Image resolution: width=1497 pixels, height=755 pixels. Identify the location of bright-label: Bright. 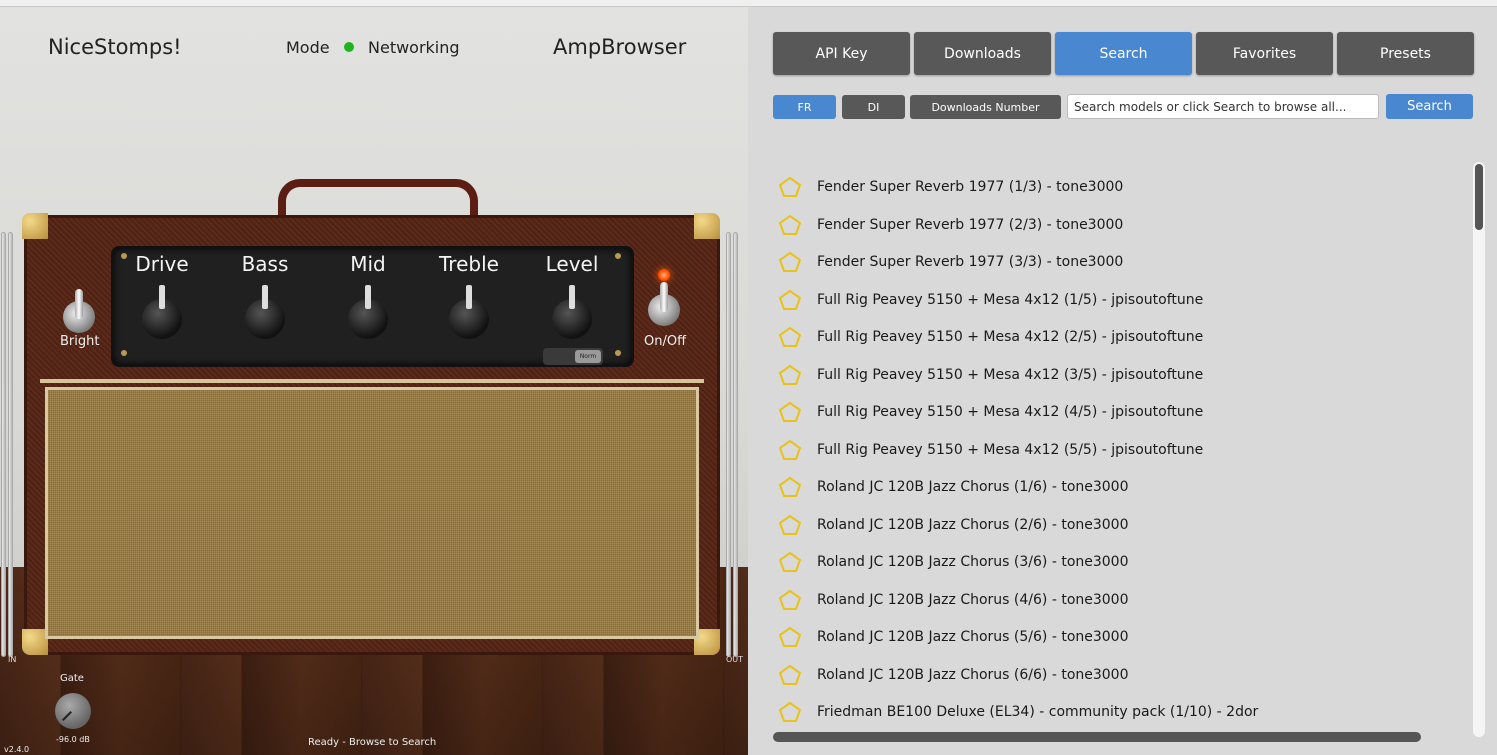
(80, 341).